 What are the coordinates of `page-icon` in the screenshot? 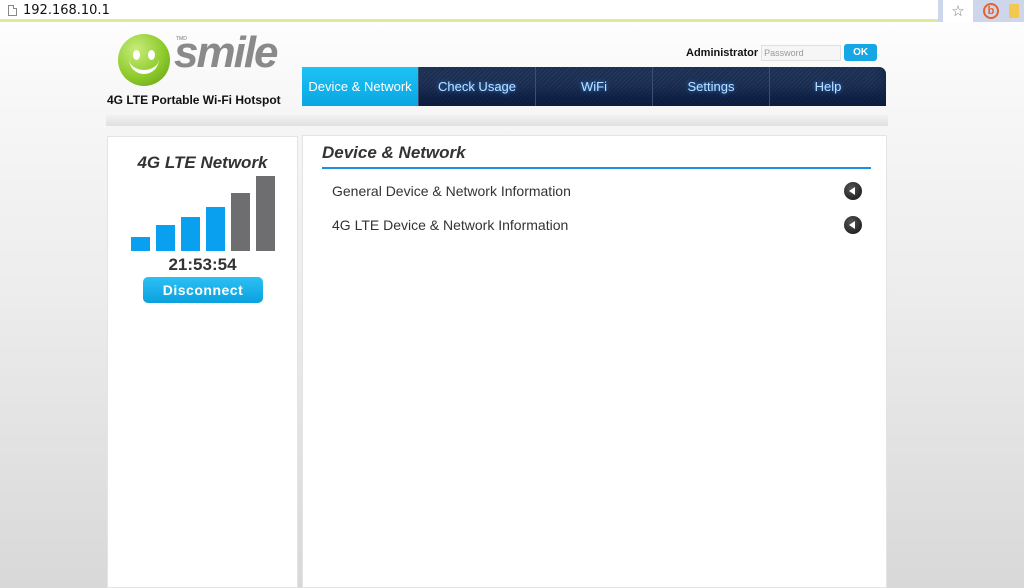 It's located at (12, 10).